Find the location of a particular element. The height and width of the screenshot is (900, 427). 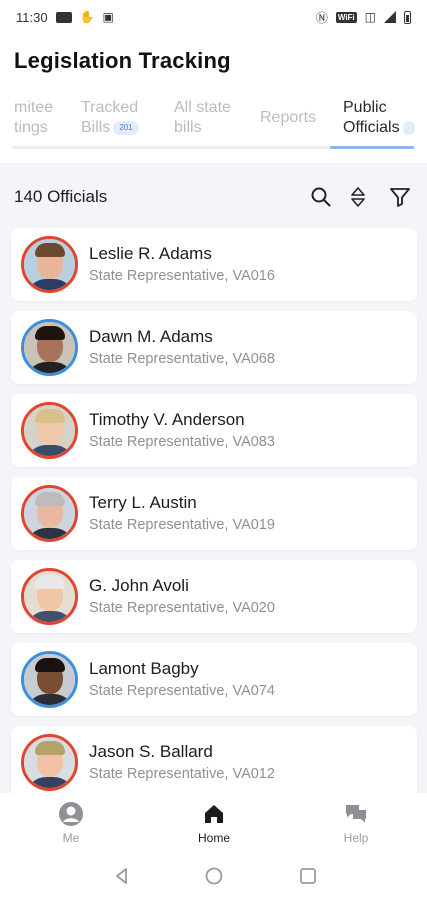

home-icon is located at coordinates (214, 814).